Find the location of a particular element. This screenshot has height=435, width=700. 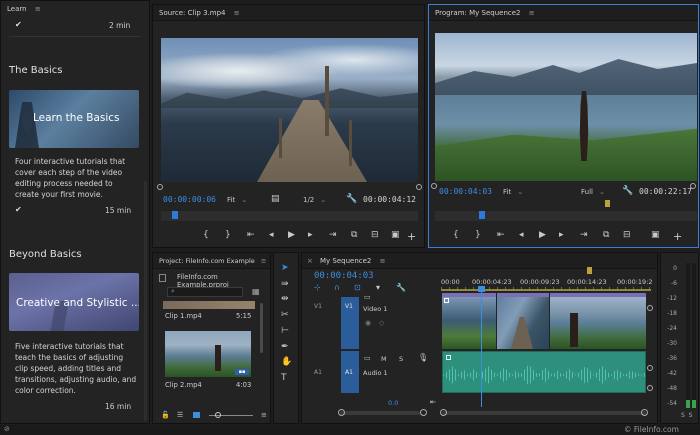

source-timecode: 00:00:00:06 is located at coordinates (189, 199).